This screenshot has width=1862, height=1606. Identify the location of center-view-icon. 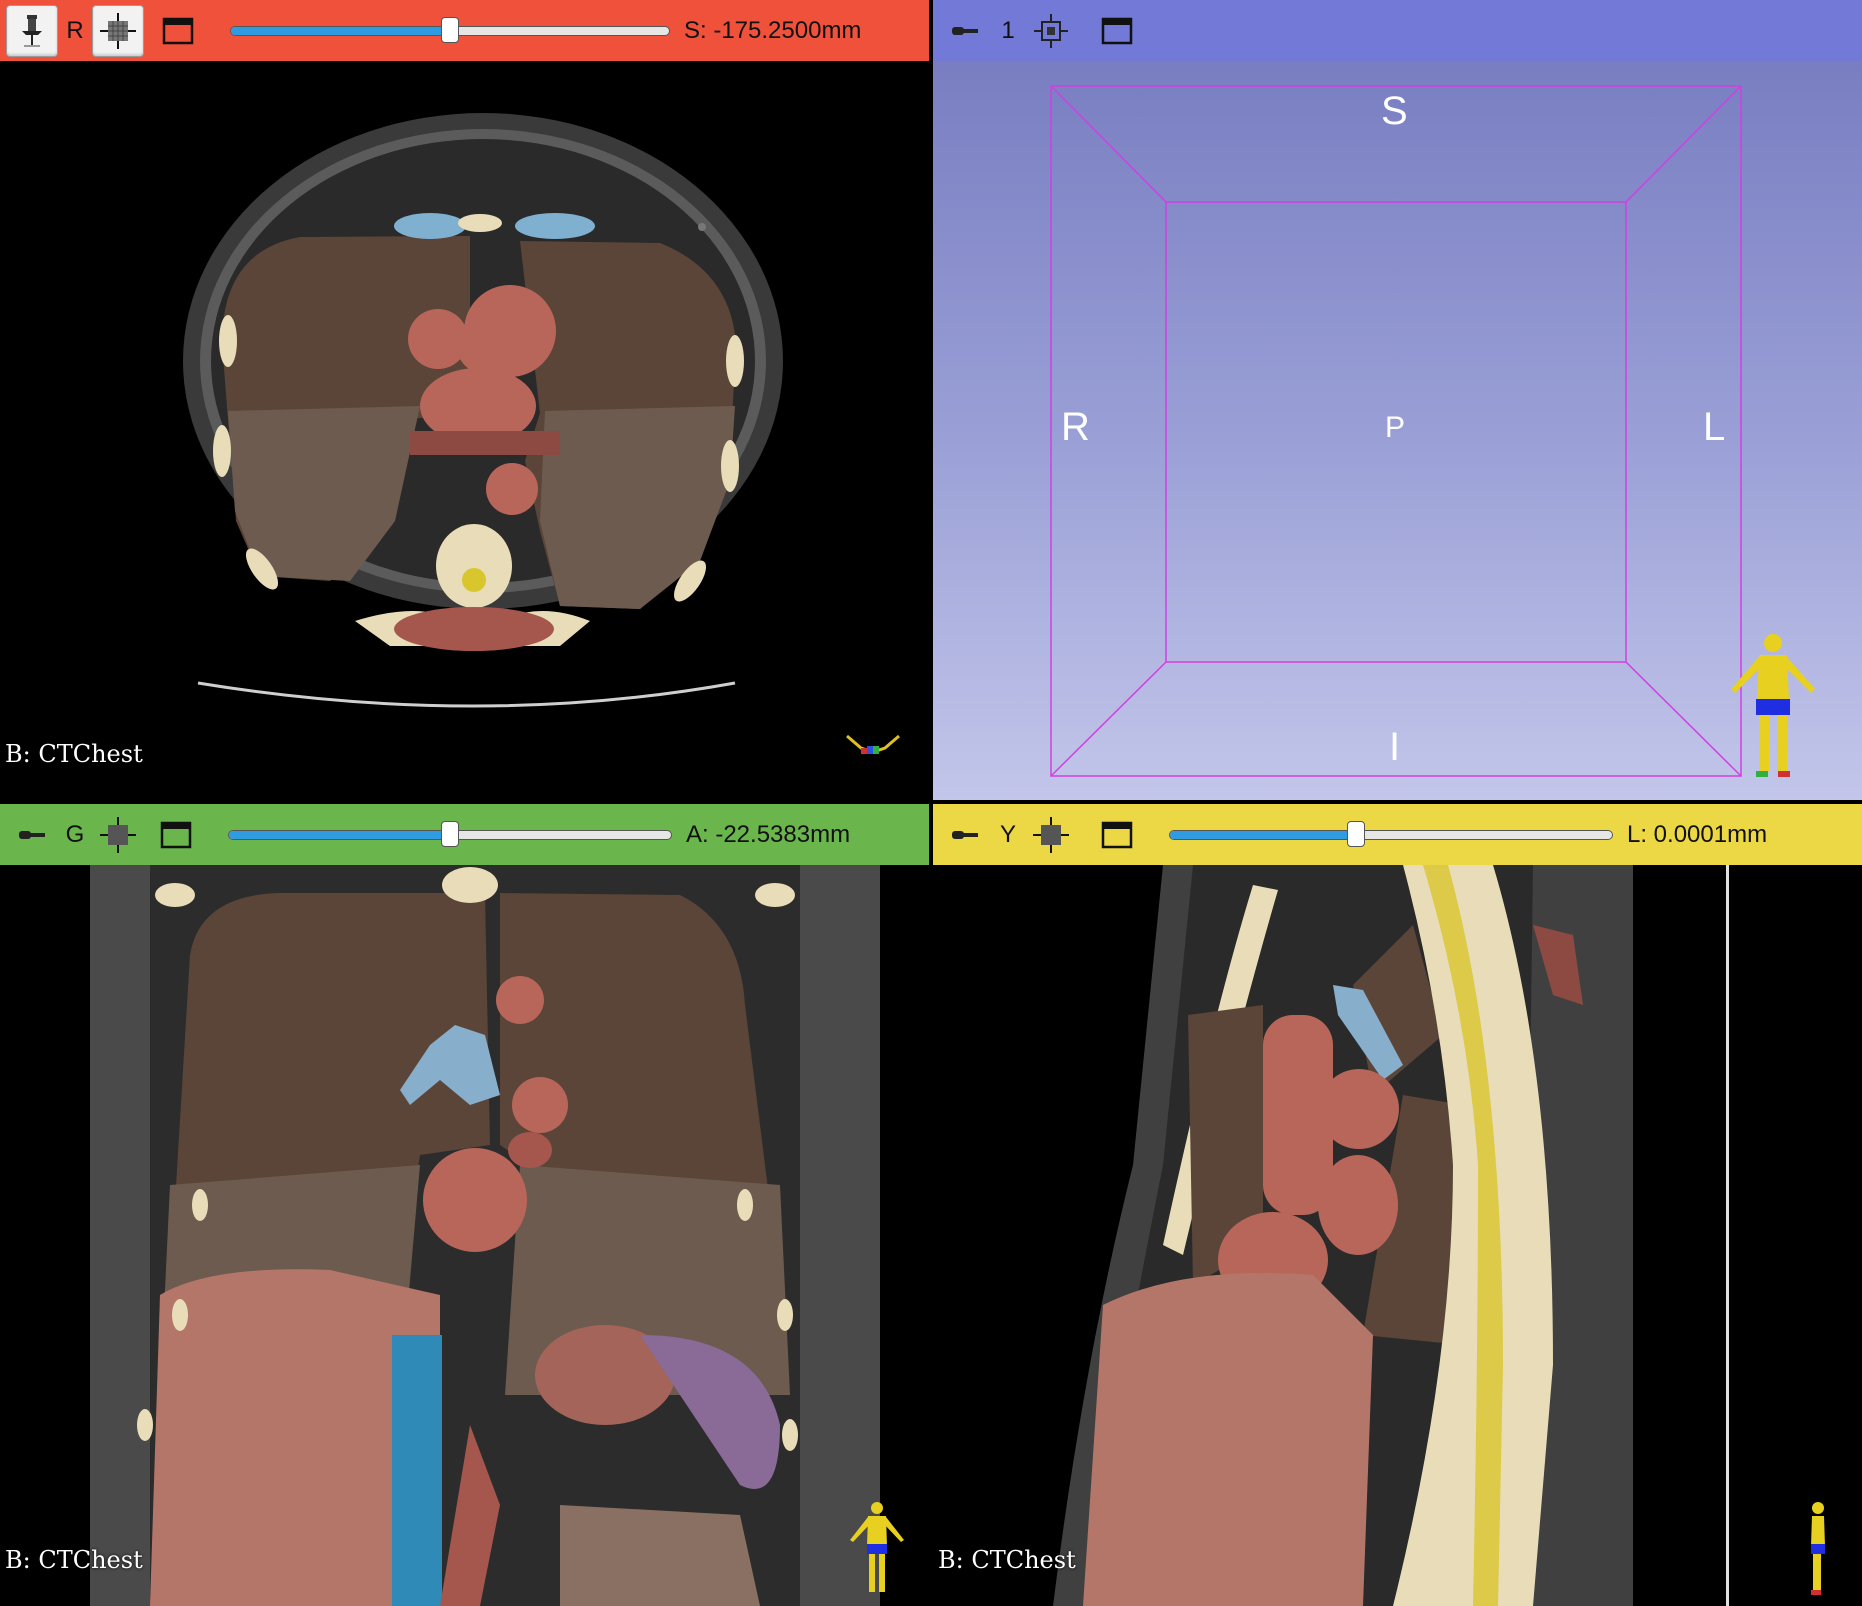
(1051, 30).